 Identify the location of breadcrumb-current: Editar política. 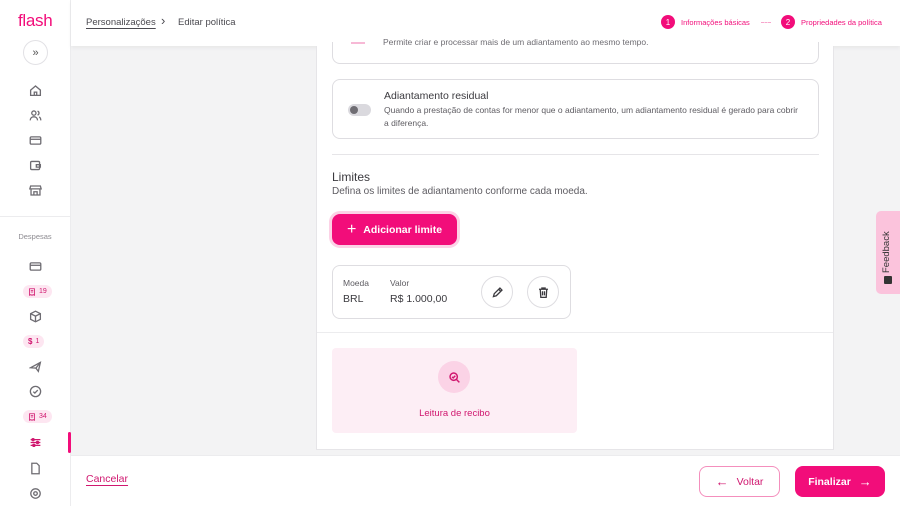
(207, 22).